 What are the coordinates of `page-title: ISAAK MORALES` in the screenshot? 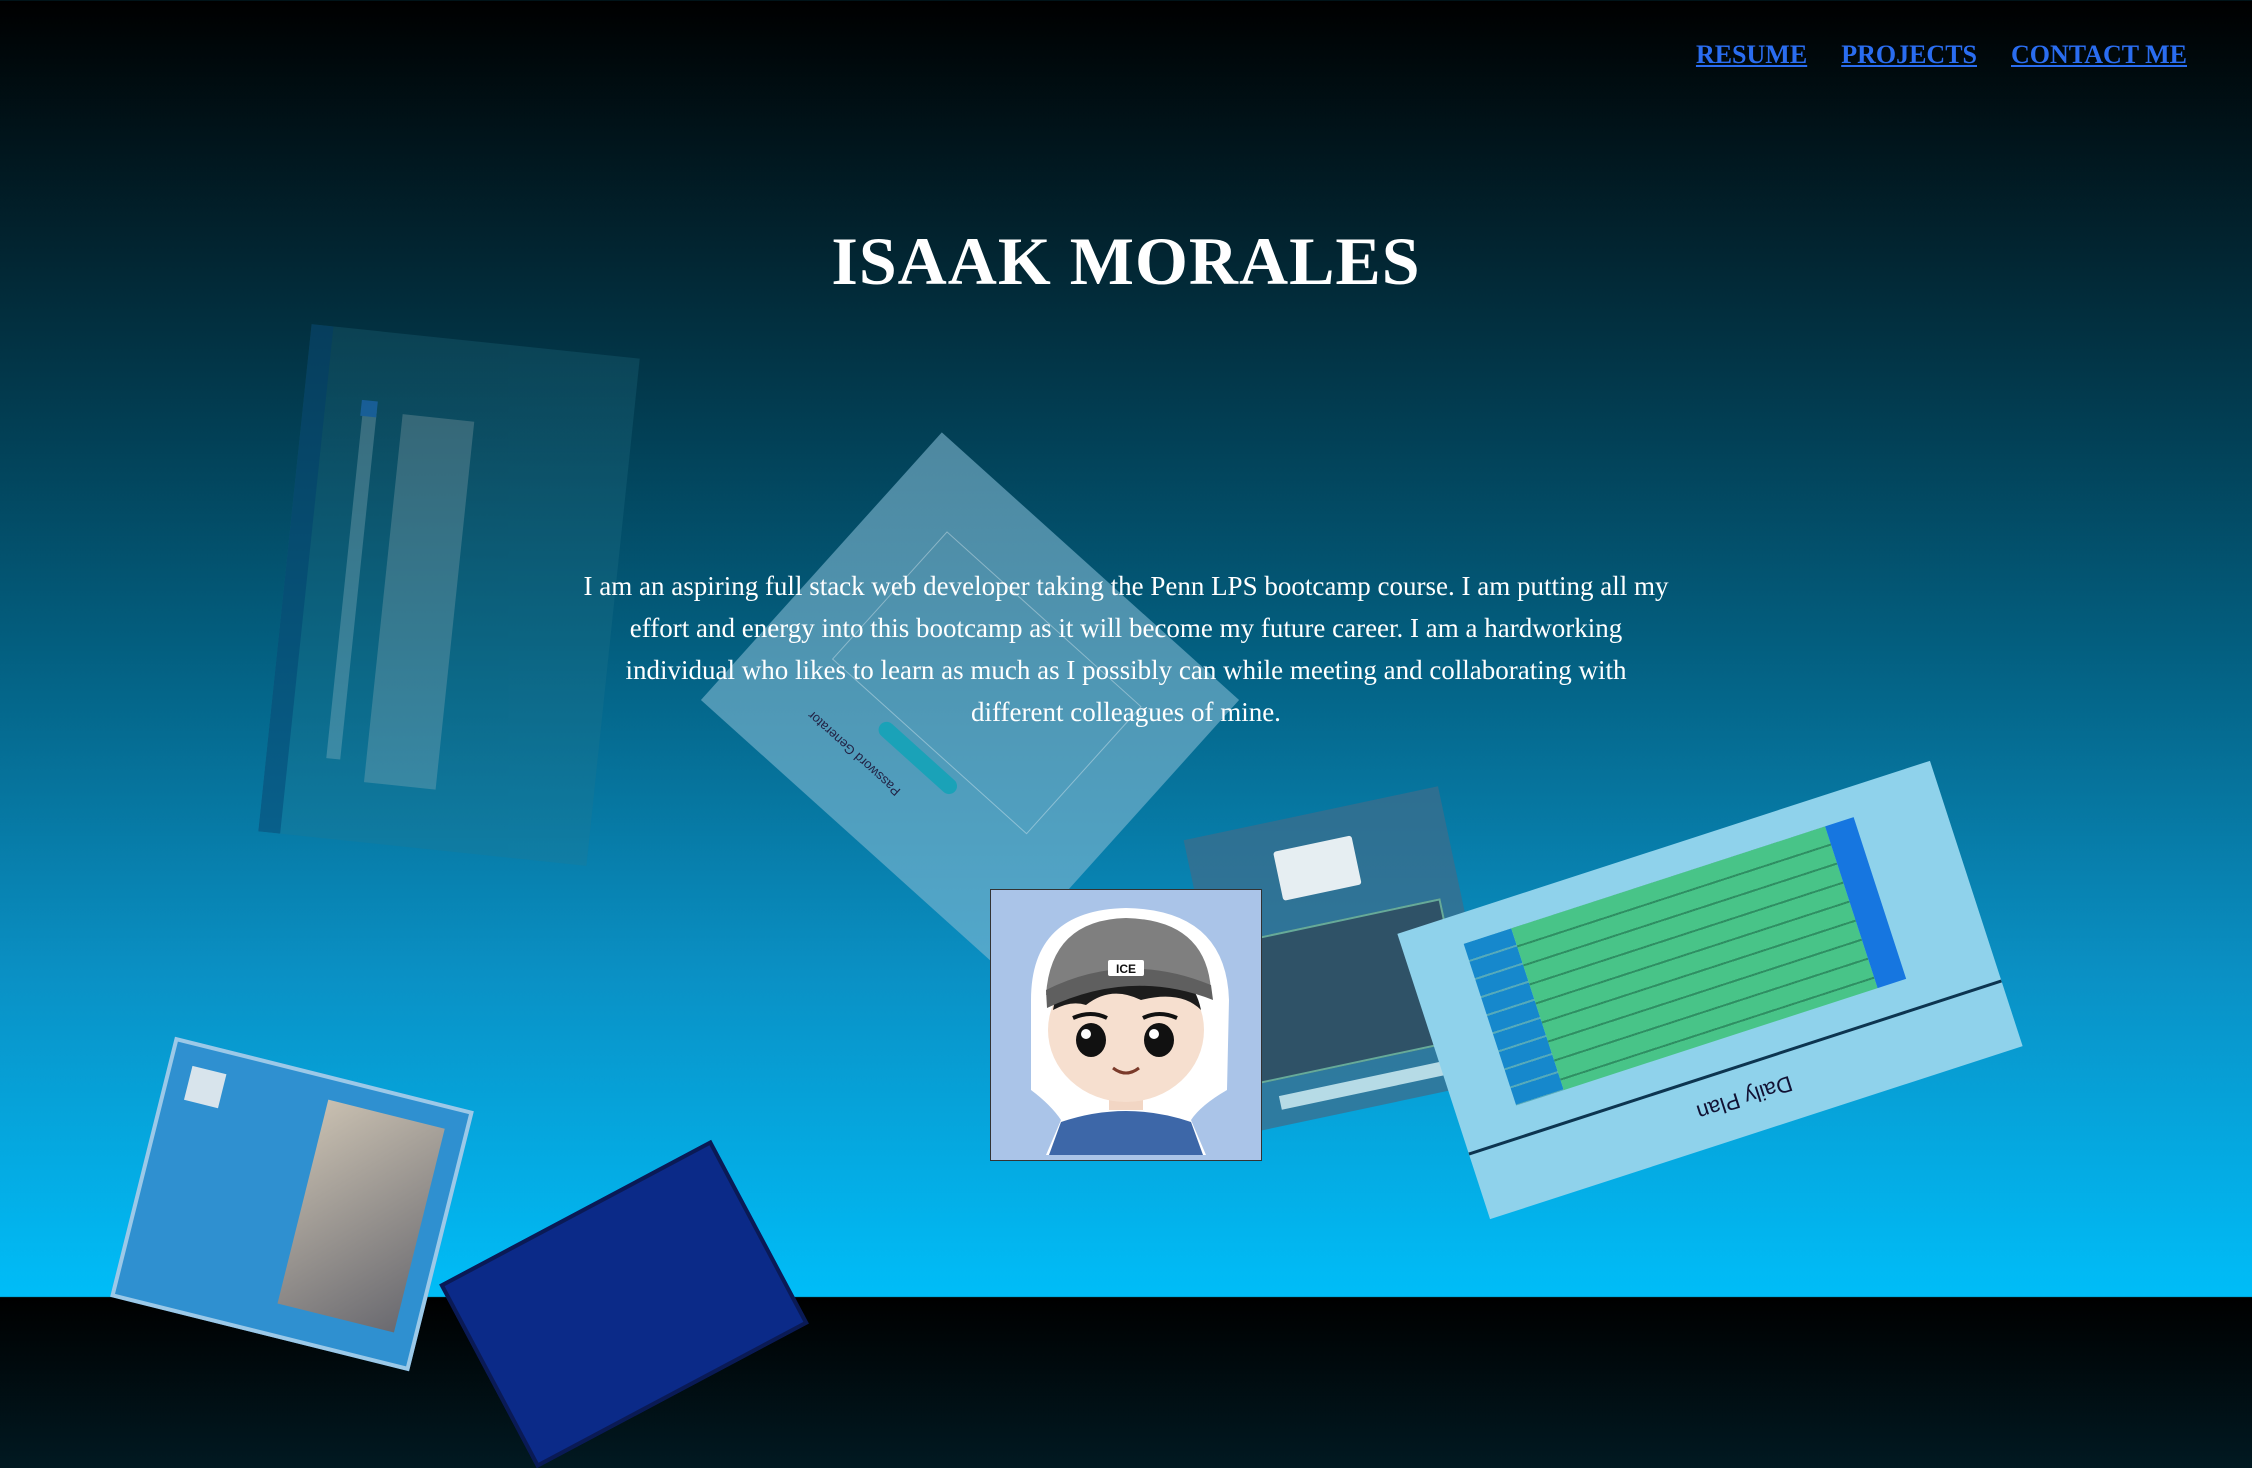 It's located at (1126, 261).